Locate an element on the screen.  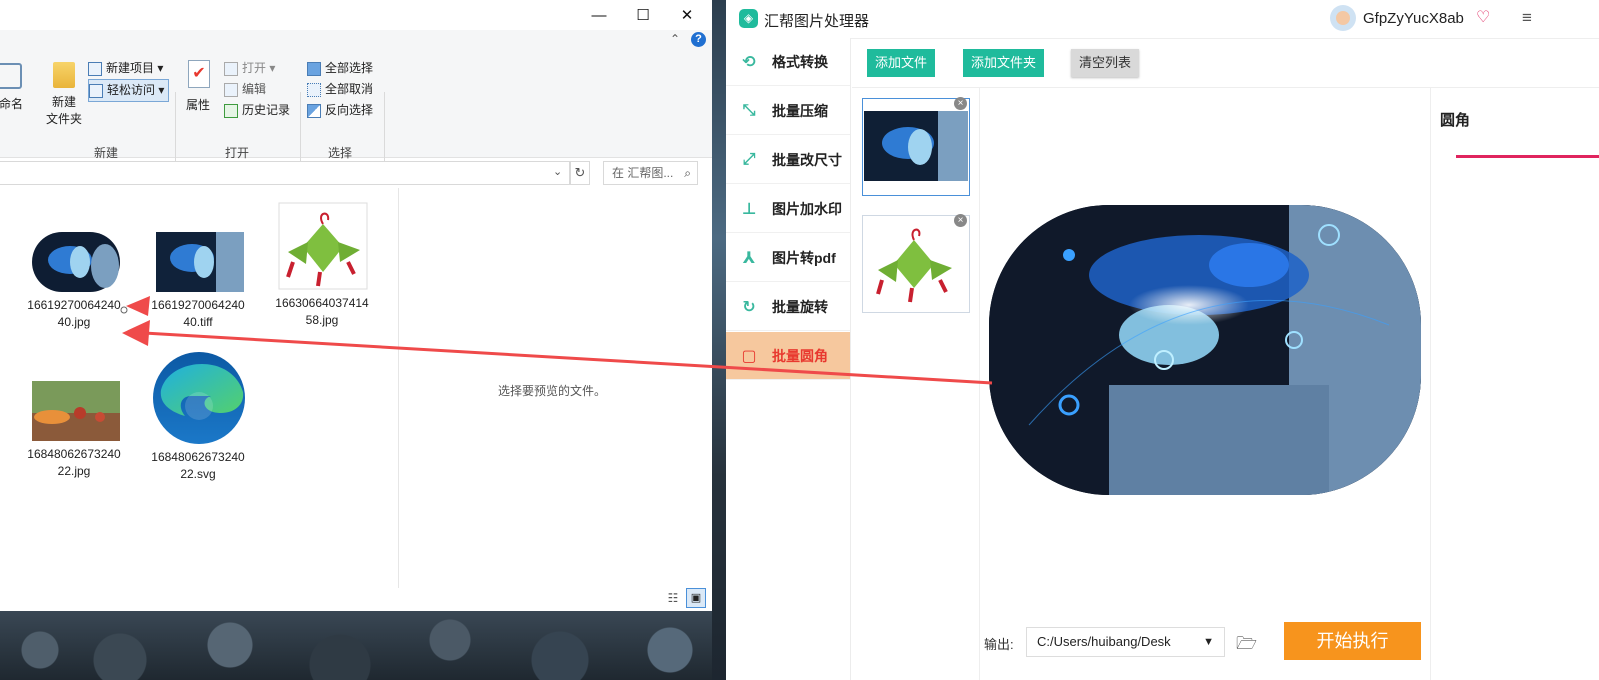
drag-cursor is located at coordinates (124, 310).